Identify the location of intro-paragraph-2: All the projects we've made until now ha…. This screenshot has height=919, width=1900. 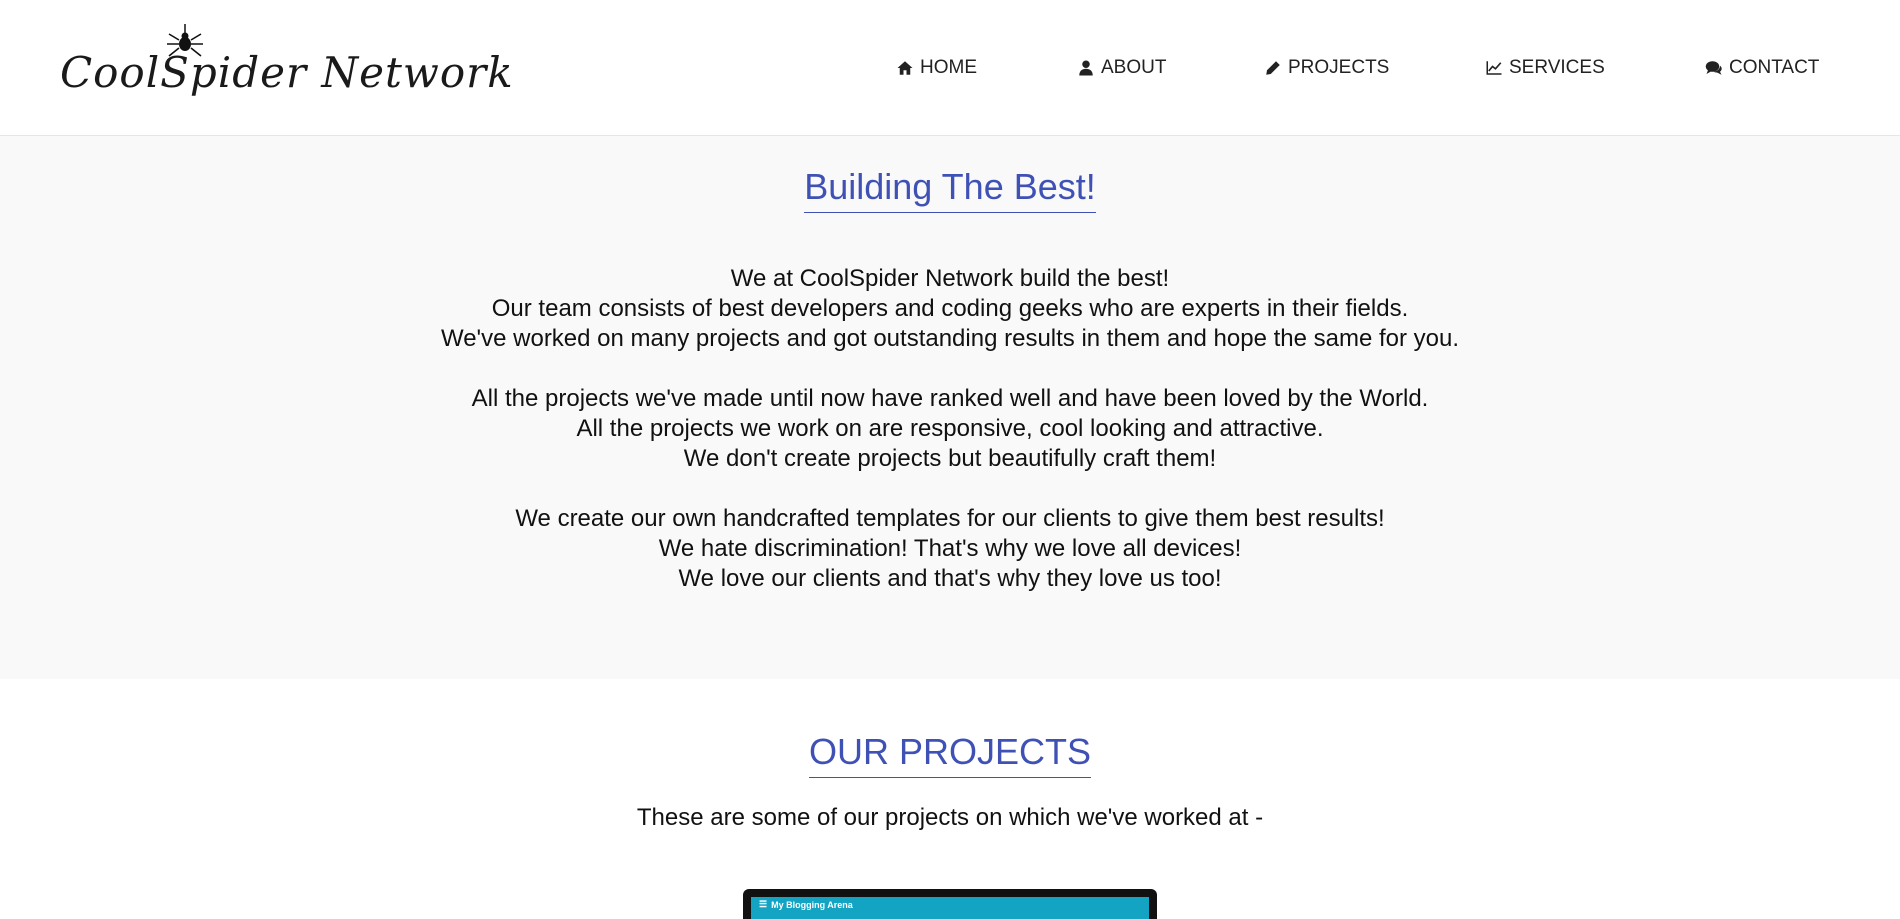
(950, 428).